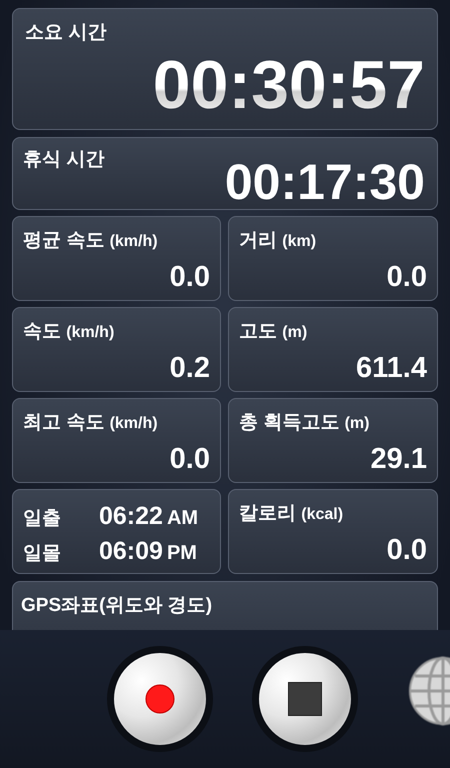 Image resolution: width=450 pixels, height=768 pixels. What do you see at coordinates (68, 331) in the screenshot?
I see `metric-label: 속도 (km/h)` at bounding box center [68, 331].